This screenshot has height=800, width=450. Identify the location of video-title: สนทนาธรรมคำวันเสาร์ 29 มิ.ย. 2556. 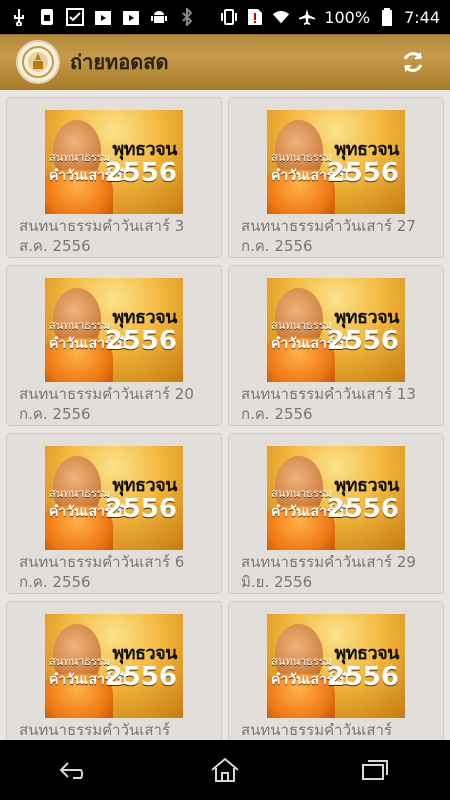
(328, 572).